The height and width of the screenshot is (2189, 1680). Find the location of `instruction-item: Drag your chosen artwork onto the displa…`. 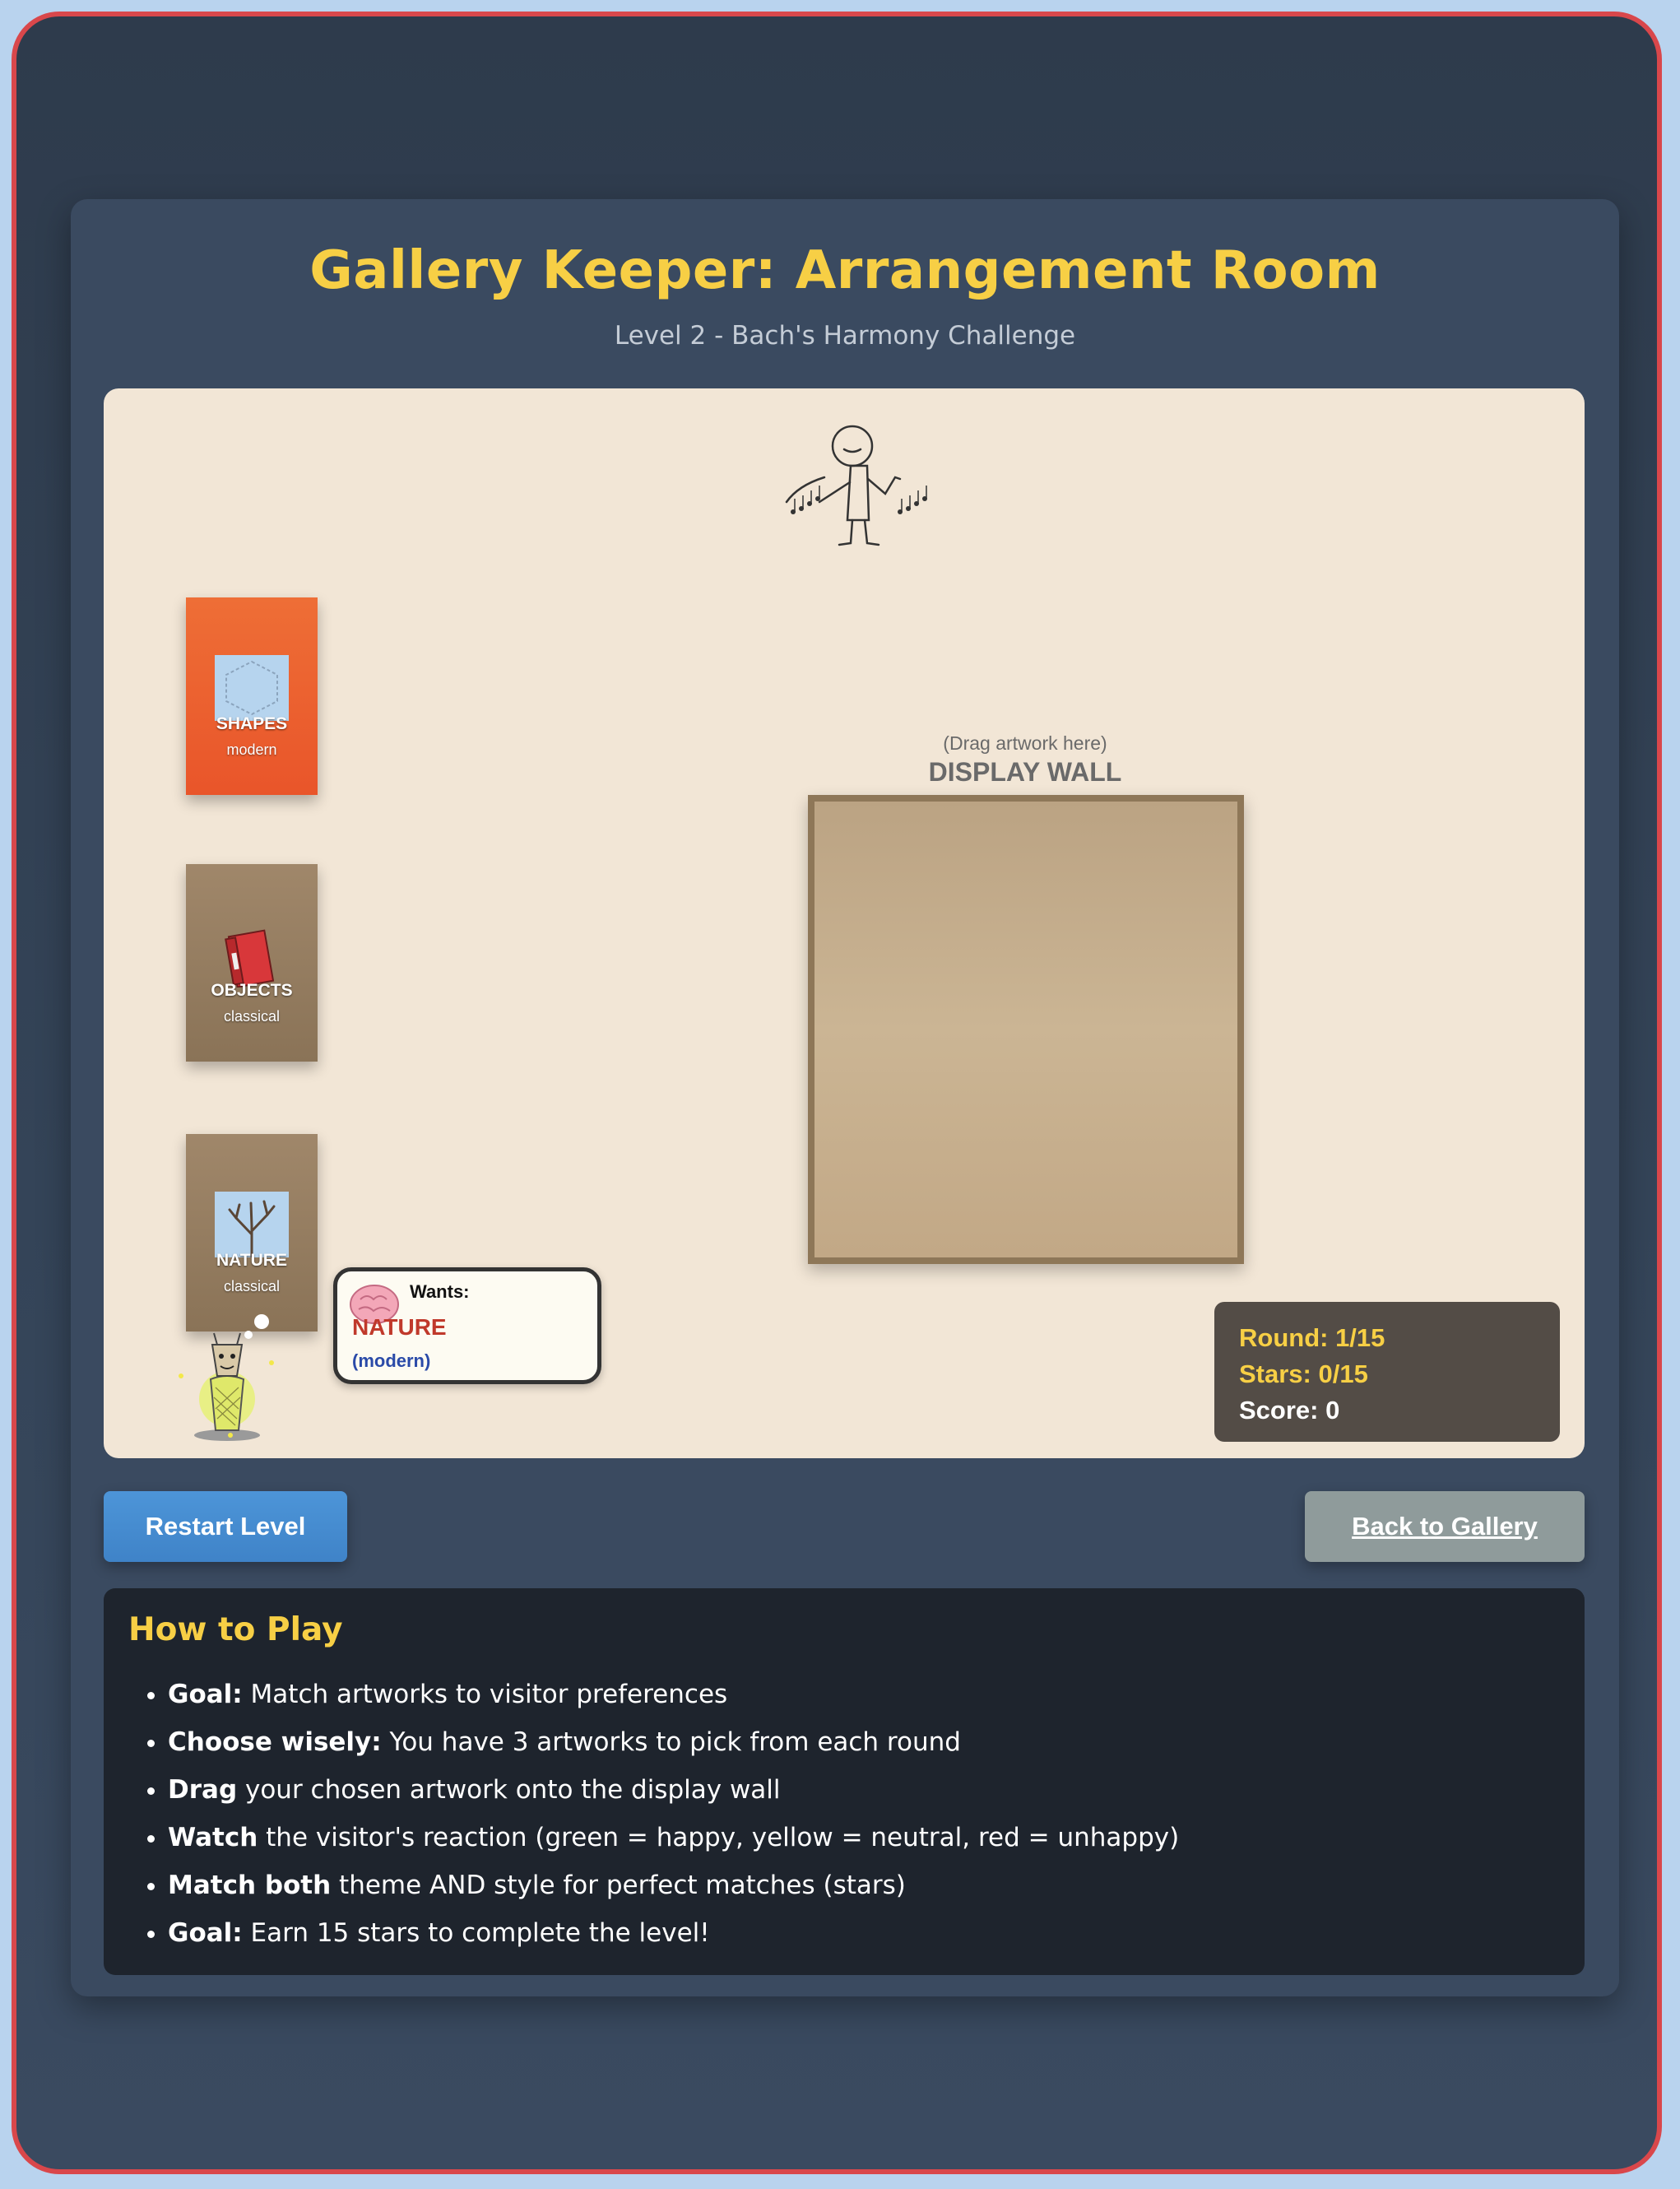

instruction-item: Drag your chosen artwork onto the displa… is located at coordinates (673, 1790).